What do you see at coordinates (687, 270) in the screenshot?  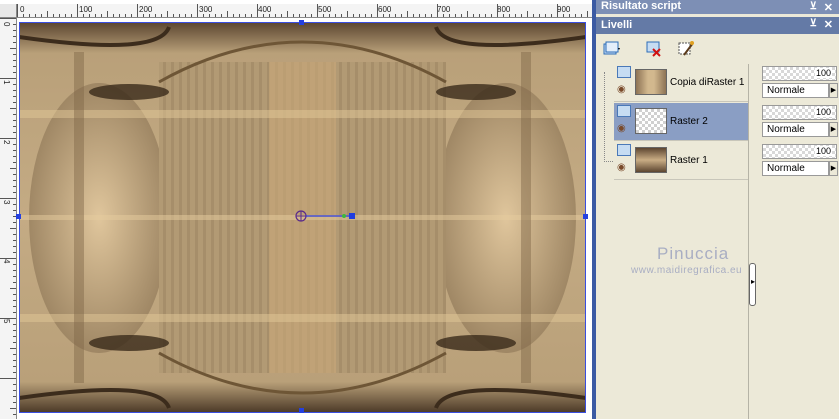 I see `watermark-url: www.maidiregrafica.eu` at bounding box center [687, 270].